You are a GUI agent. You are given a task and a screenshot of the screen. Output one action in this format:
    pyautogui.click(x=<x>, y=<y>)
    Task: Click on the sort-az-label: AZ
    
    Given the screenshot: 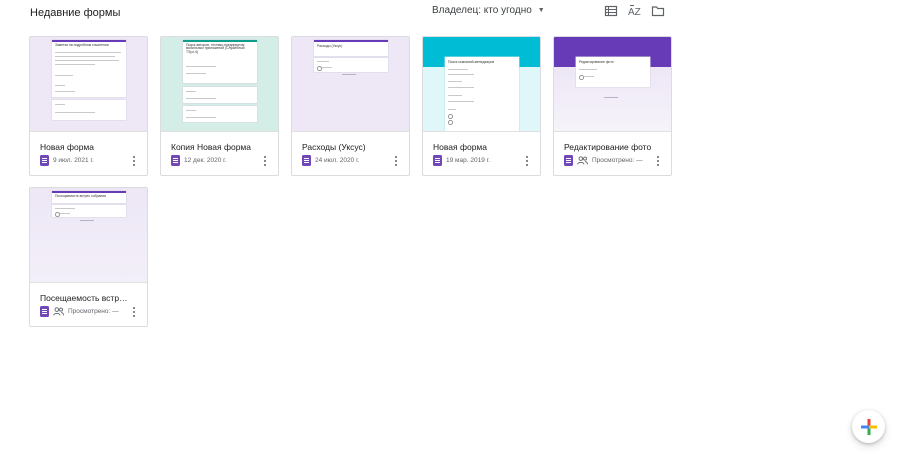 What is the action you would take?
    pyautogui.click(x=634, y=12)
    